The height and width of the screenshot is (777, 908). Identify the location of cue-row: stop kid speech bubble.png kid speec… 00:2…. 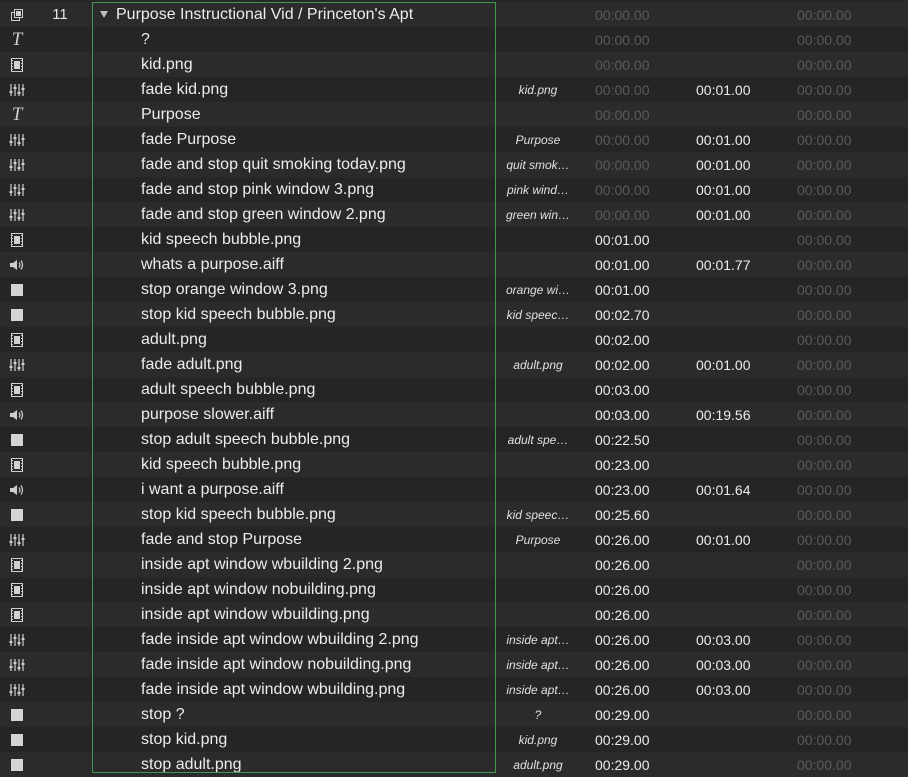
(454, 514).